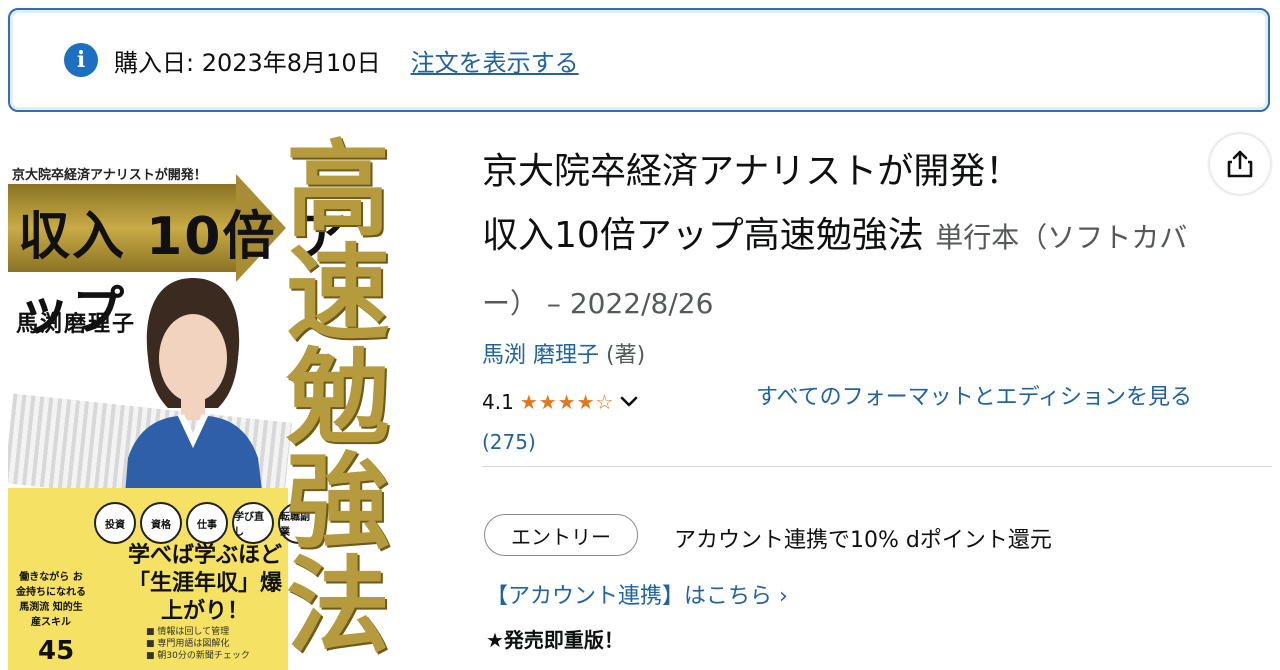  I want to click on share-button, so click(1240, 164).